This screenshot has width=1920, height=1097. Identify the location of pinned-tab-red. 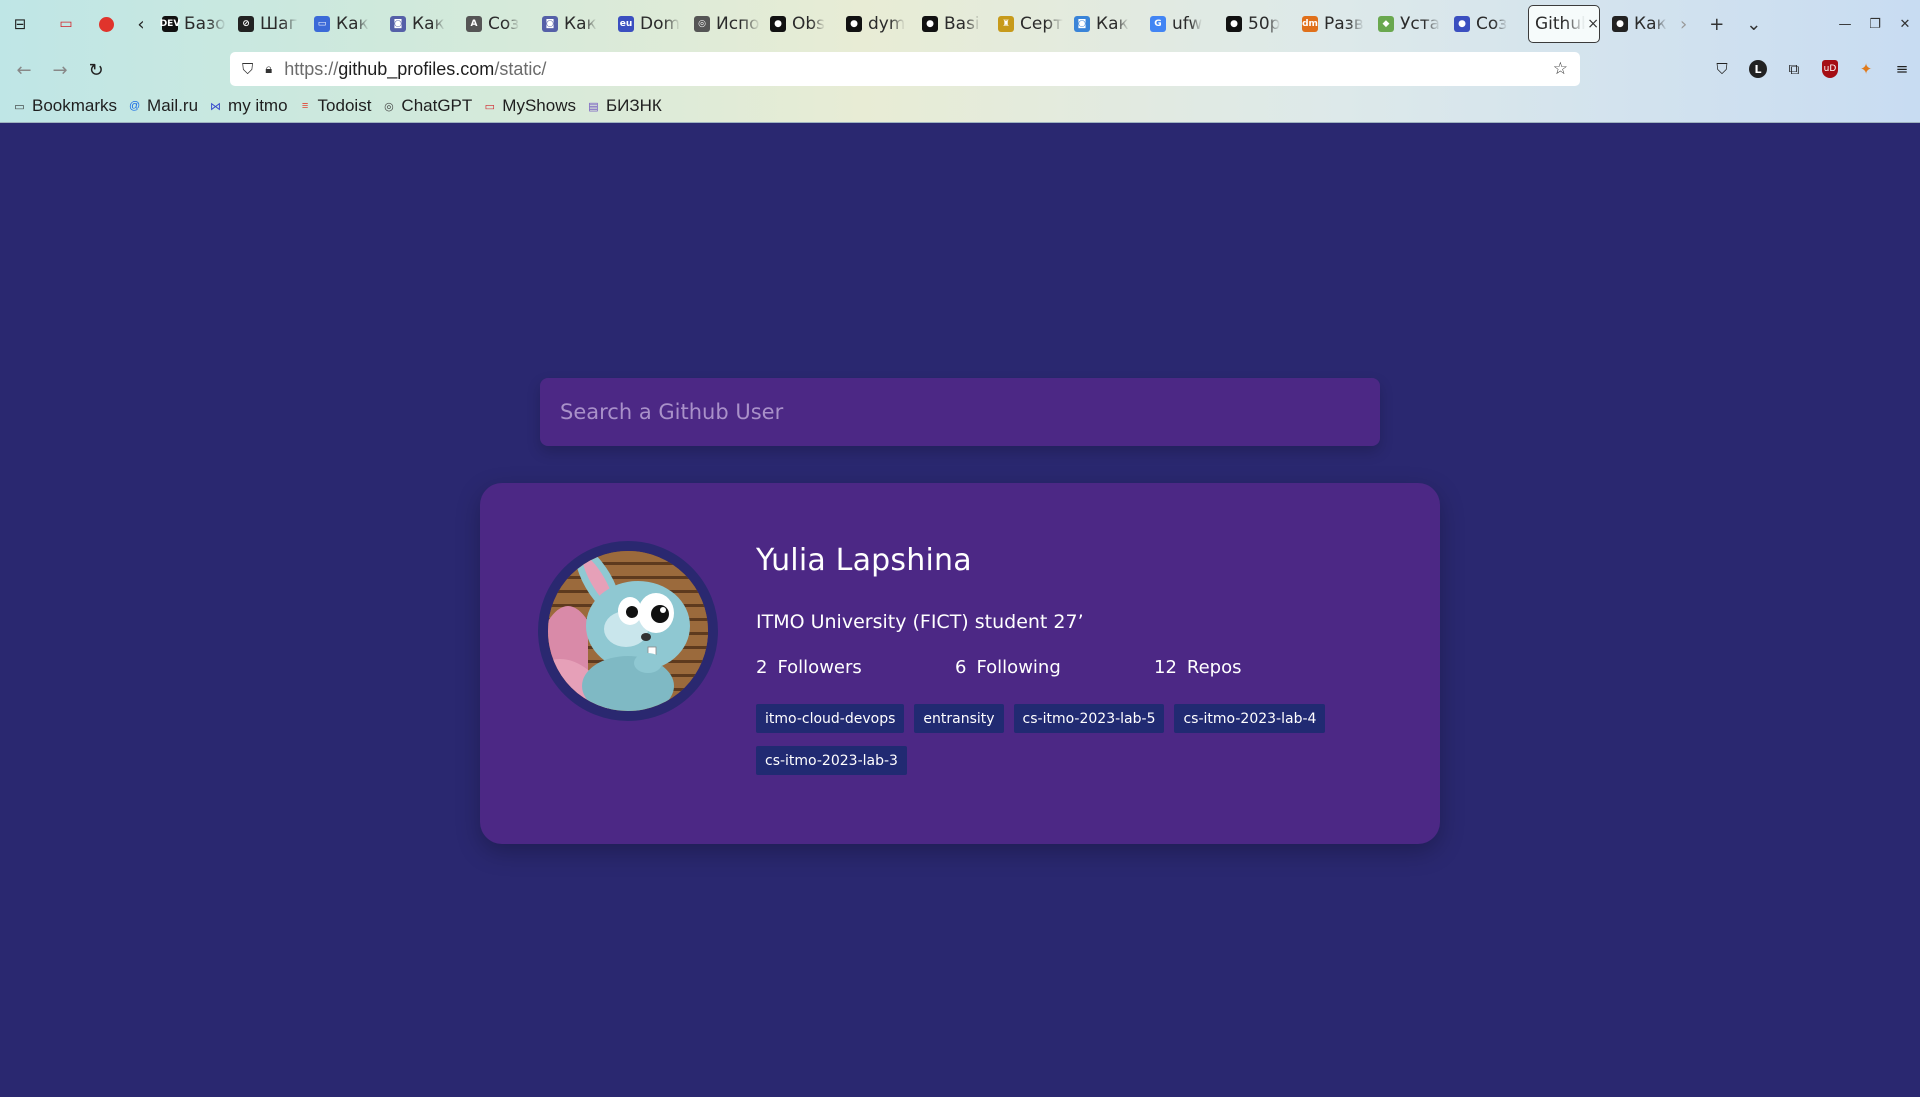
(106, 24).